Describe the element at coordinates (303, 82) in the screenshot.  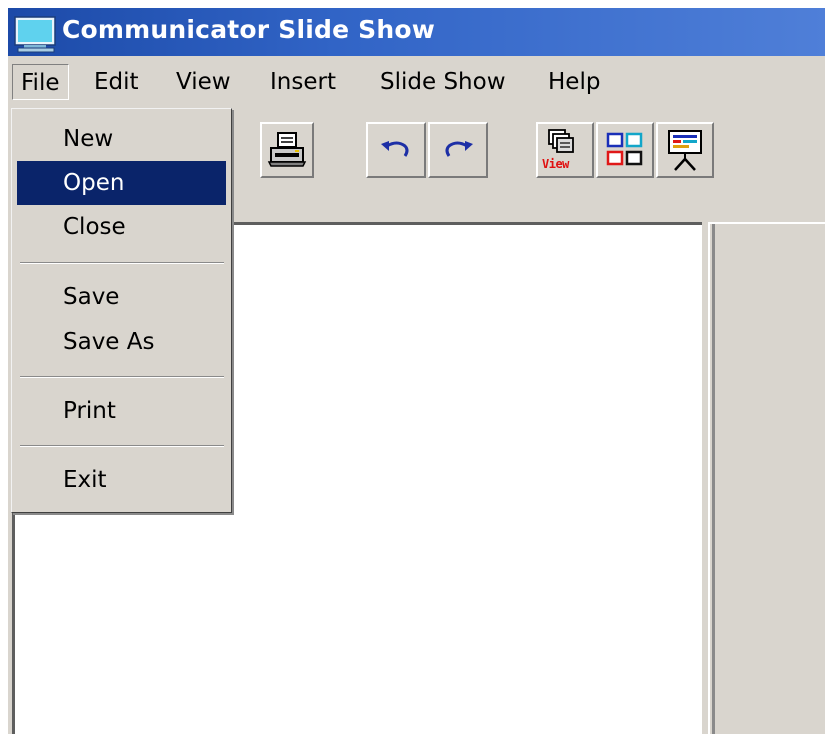
I see `menu-insert: Insert` at that location.